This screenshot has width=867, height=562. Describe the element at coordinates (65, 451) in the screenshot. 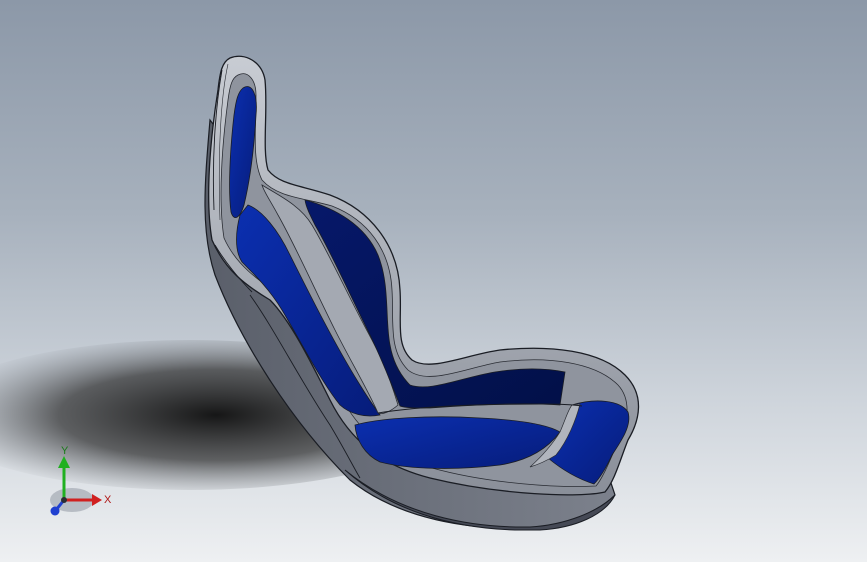

I see `y-axis-label: Y` at that location.